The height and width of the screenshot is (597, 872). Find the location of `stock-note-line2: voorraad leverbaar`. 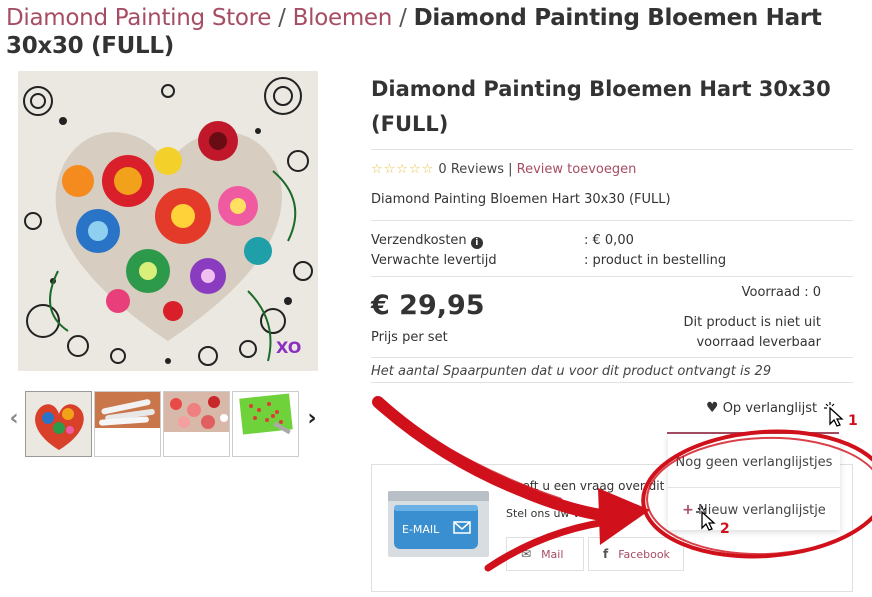

stock-note-line2: voorraad leverbaar is located at coordinates (758, 342).